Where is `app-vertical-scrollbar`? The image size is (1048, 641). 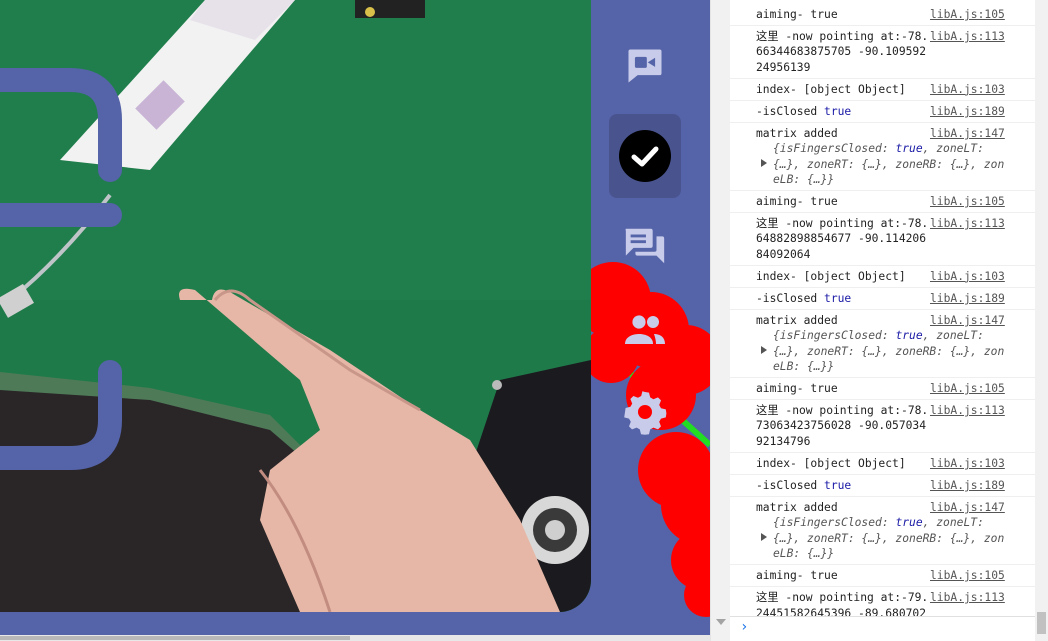 app-vertical-scrollbar is located at coordinates (720, 320).